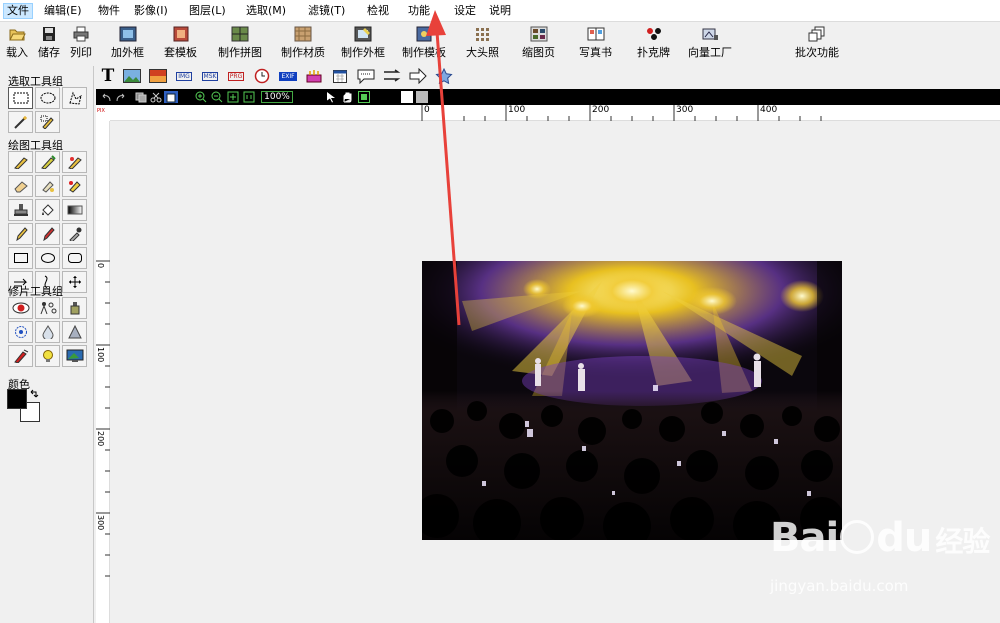  I want to click on sharpen-cone-tool, so click(74, 332).